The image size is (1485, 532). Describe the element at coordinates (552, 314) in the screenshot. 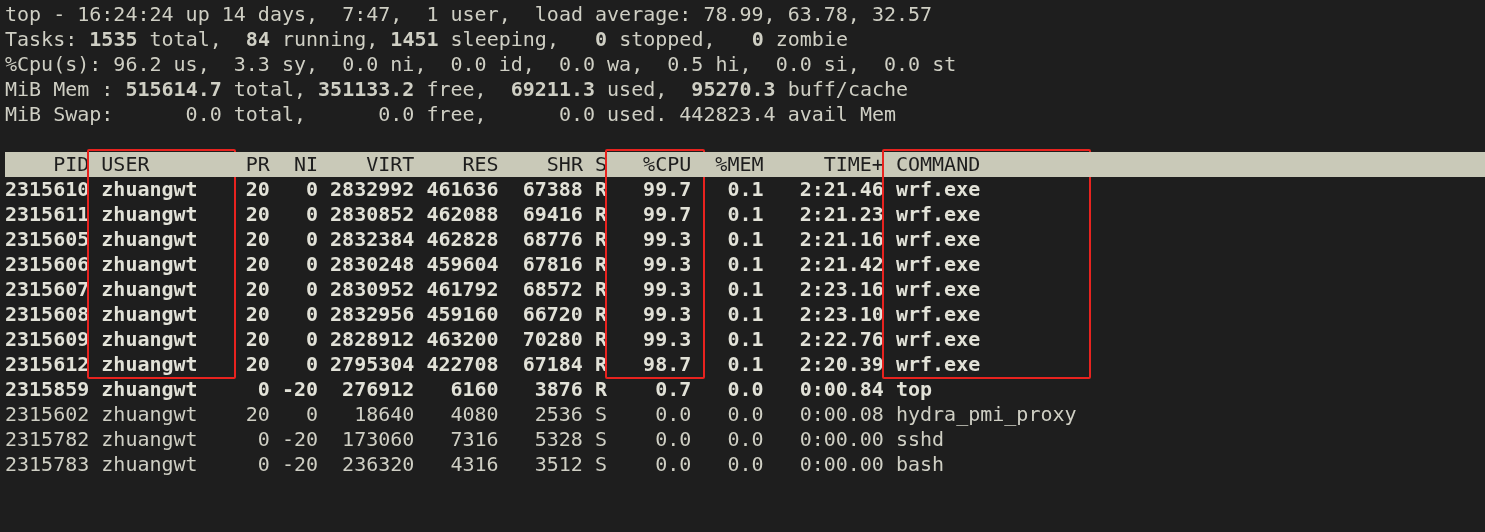

I see `table-cell-text: 66720` at that location.